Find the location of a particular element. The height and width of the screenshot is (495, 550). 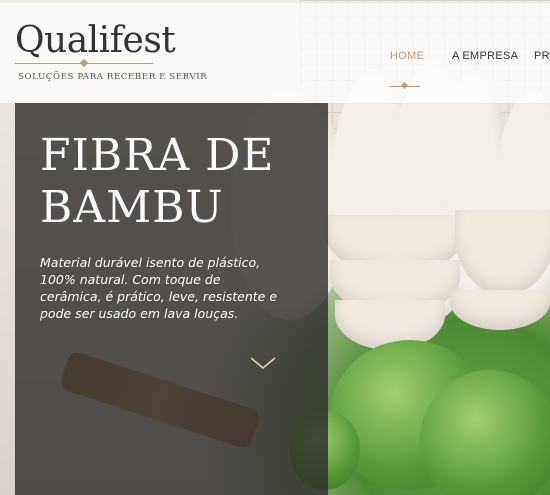

nav-item-home: HOME is located at coordinates (407, 56).